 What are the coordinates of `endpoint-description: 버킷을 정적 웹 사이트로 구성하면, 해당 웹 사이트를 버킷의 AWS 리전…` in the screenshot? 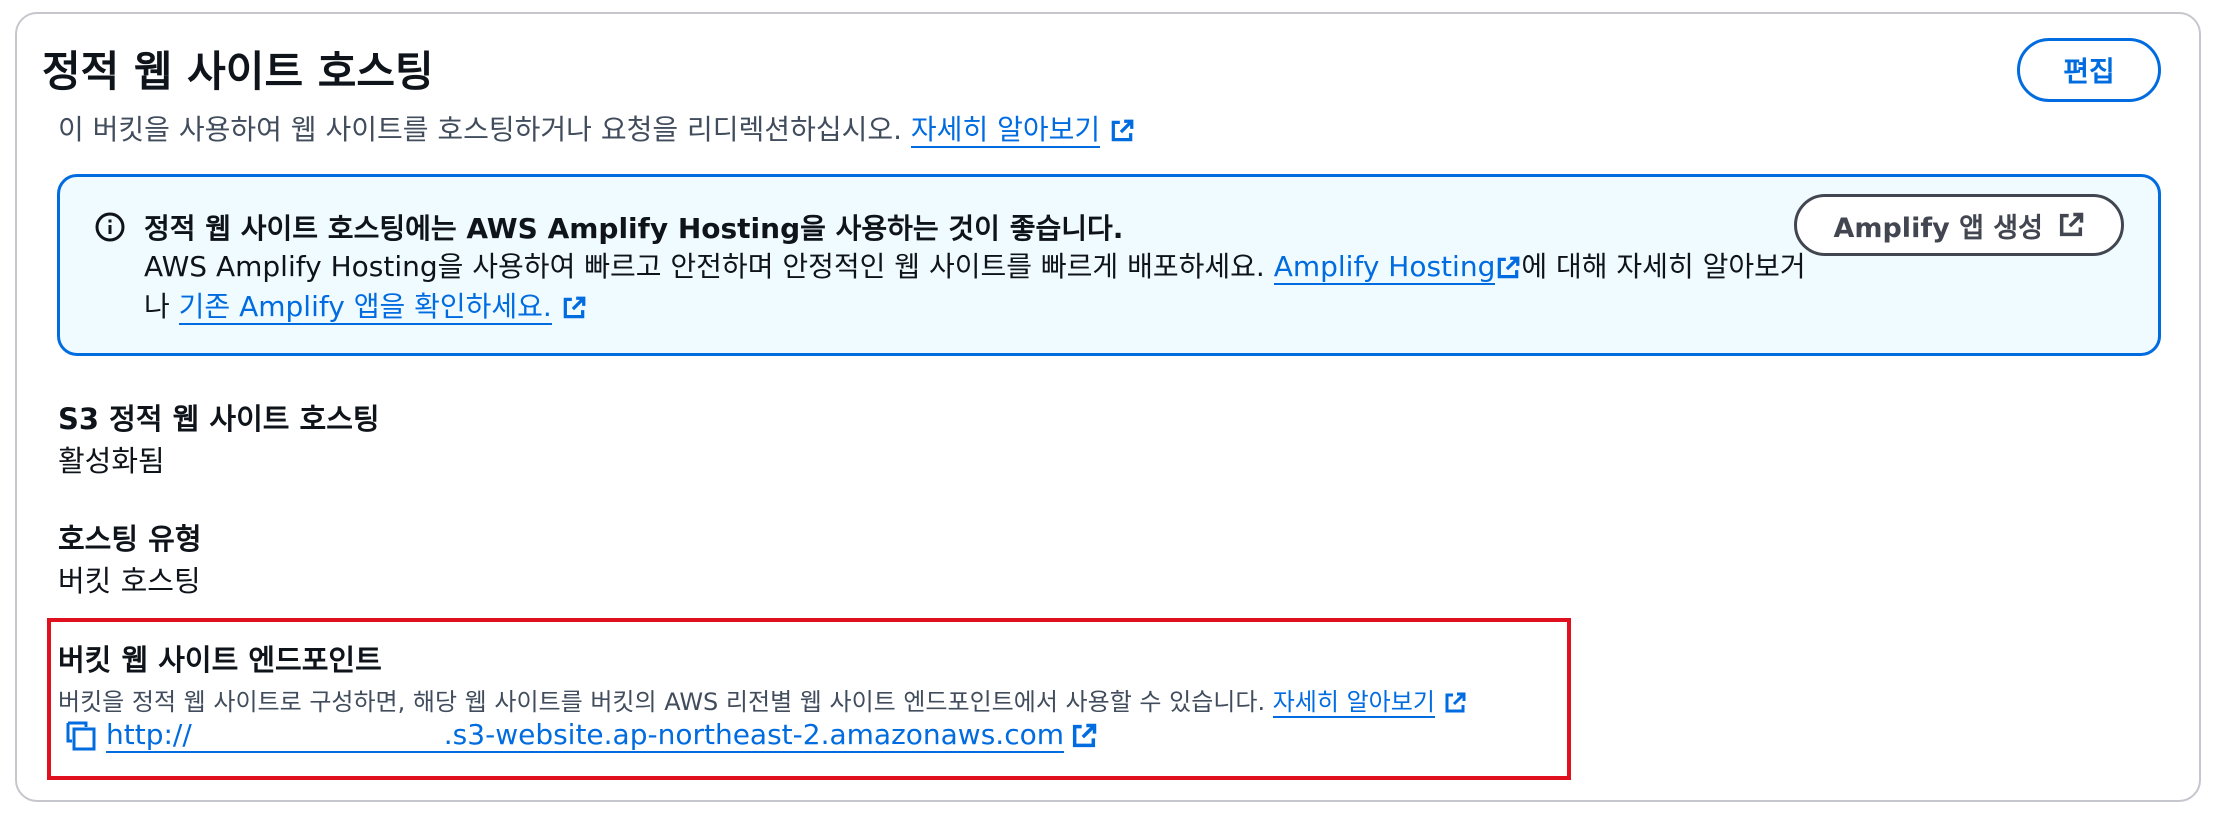 It's located at (762, 700).